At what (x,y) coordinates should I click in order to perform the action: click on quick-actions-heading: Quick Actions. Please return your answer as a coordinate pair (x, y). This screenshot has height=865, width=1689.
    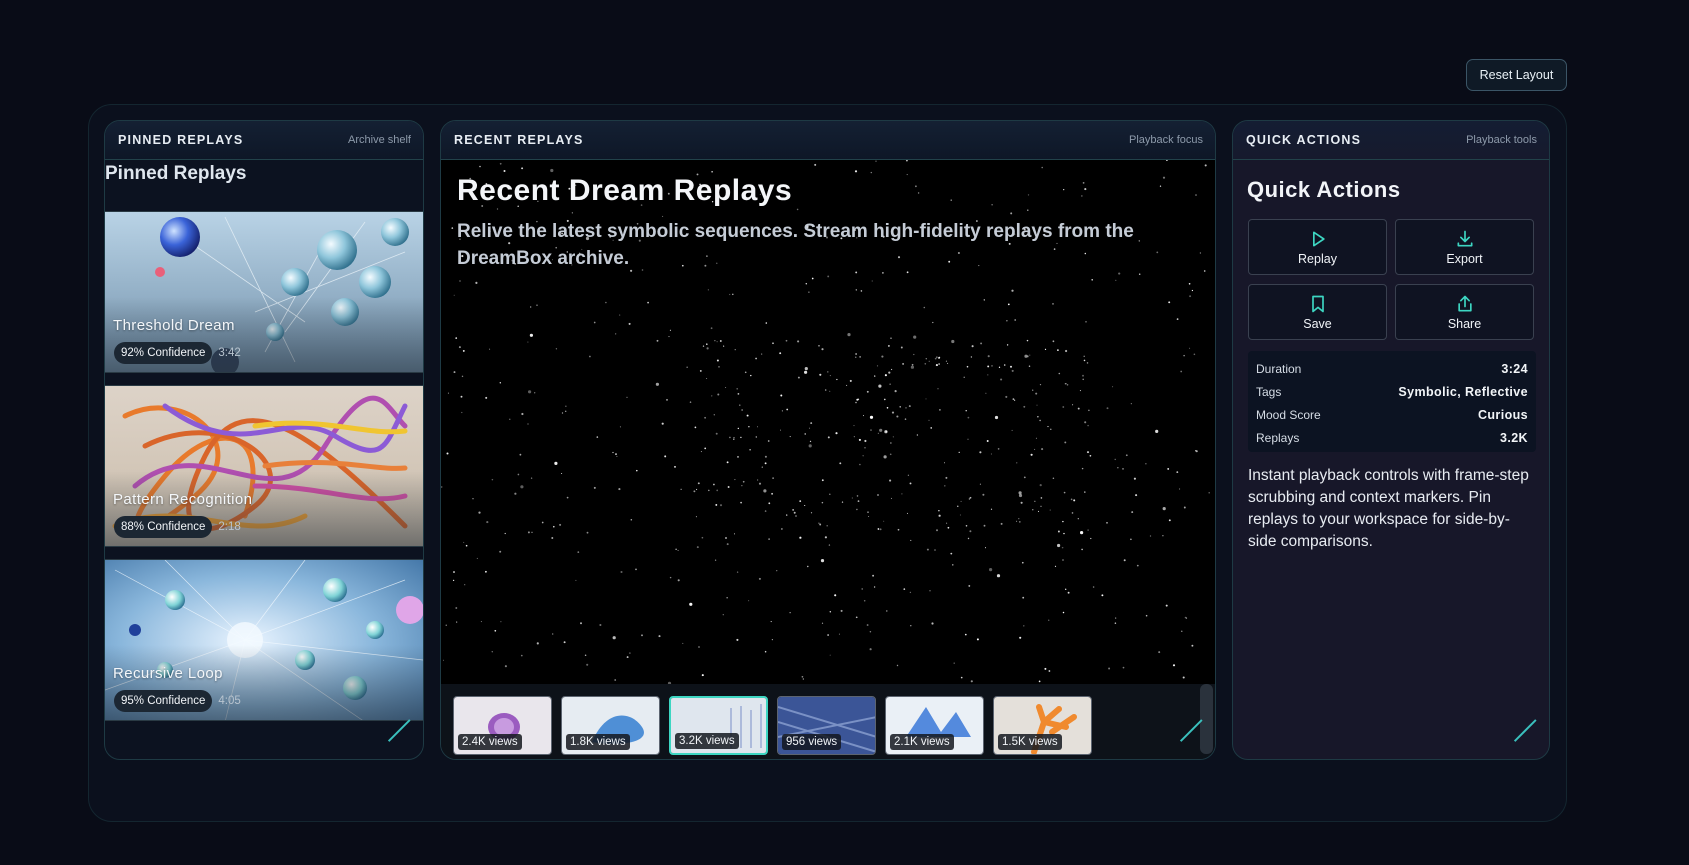
    Looking at the image, I should click on (1324, 189).